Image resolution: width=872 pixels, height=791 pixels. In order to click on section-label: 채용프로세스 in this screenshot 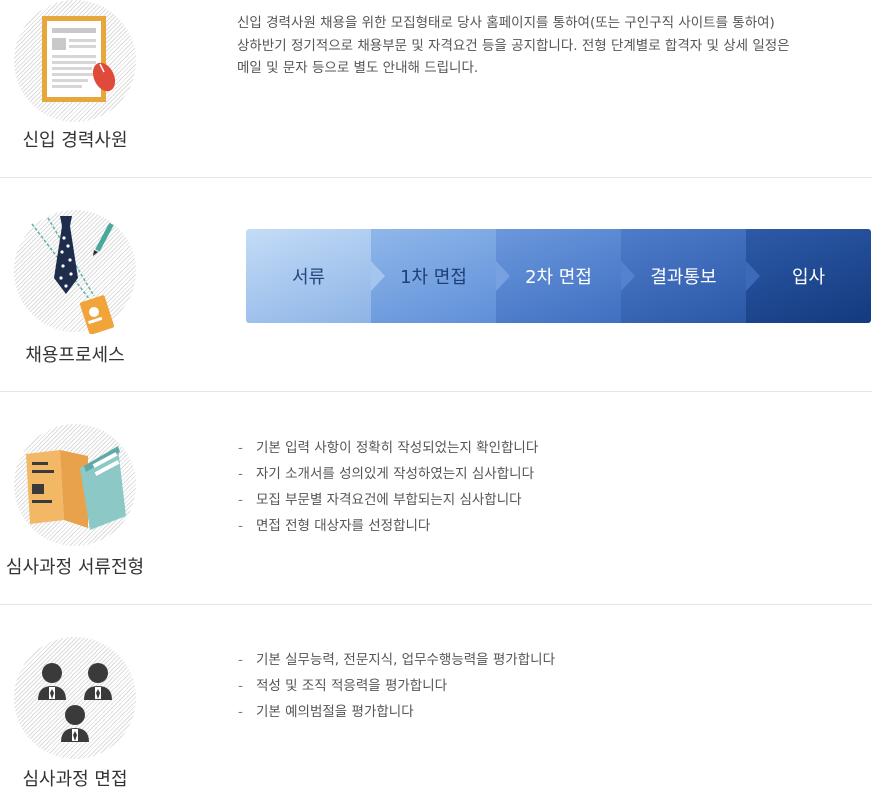, I will do `click(75, 355)`.